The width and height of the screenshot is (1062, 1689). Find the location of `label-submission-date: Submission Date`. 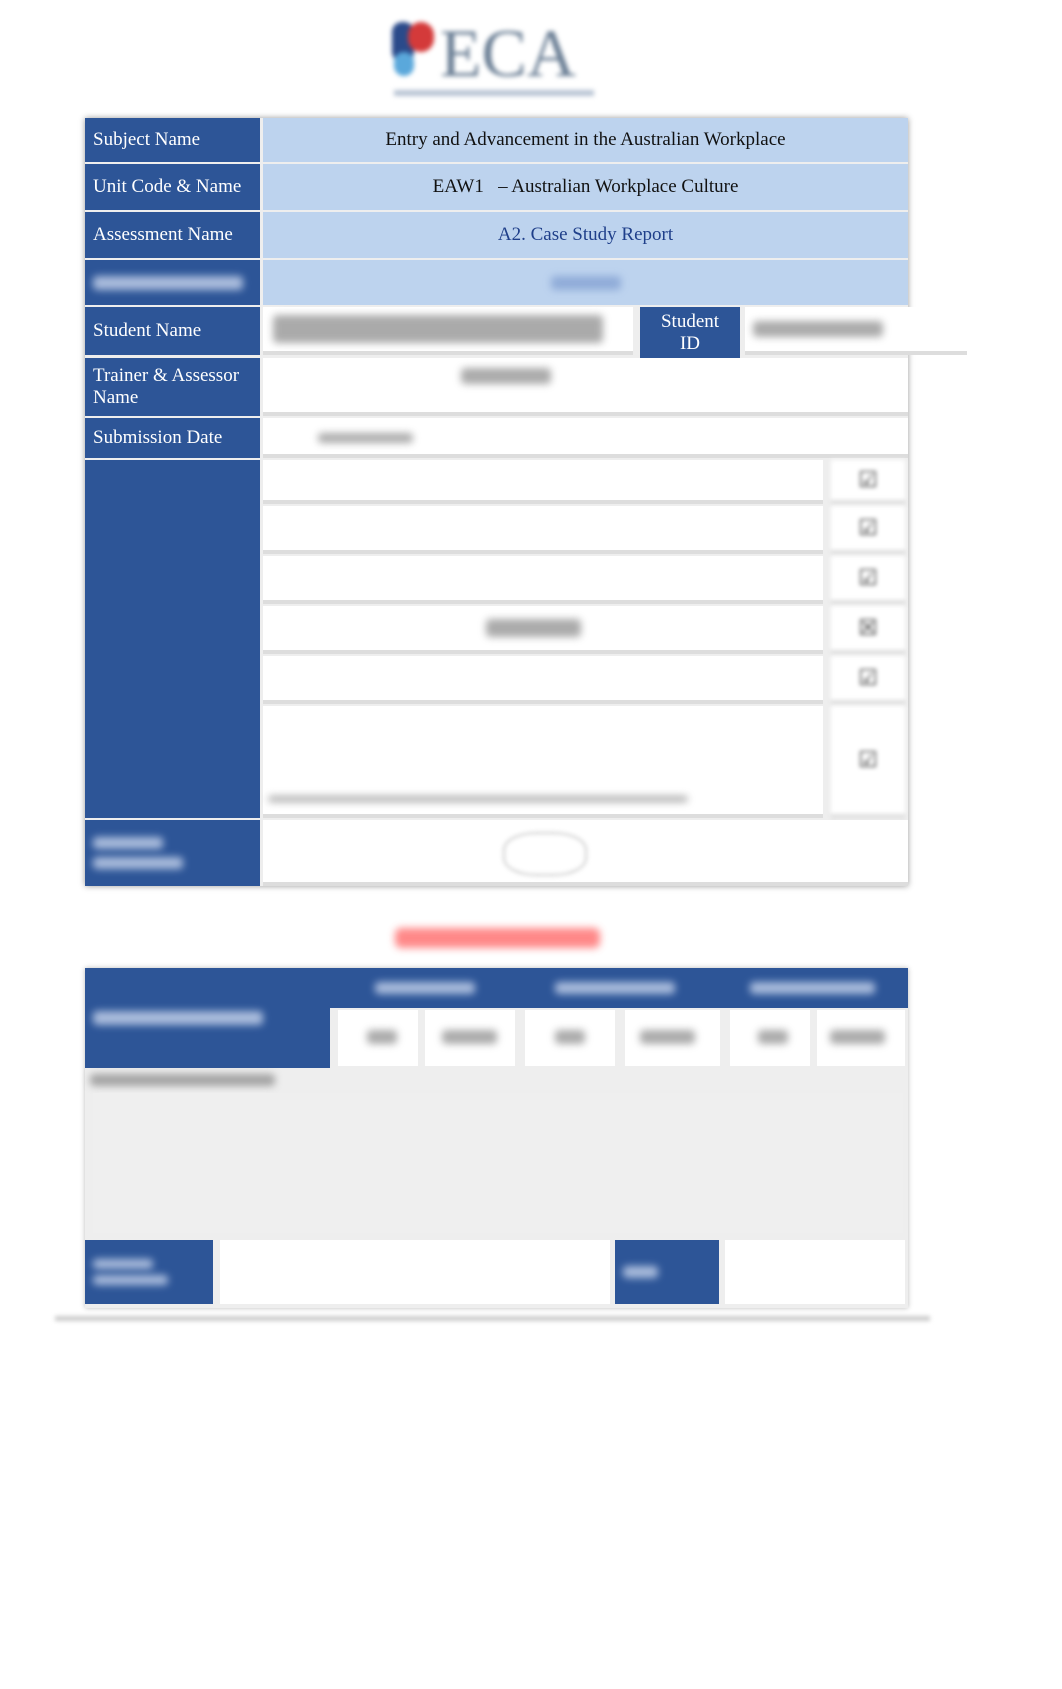

label-submission-date: Submission Date is located at coordinates (172, 438).